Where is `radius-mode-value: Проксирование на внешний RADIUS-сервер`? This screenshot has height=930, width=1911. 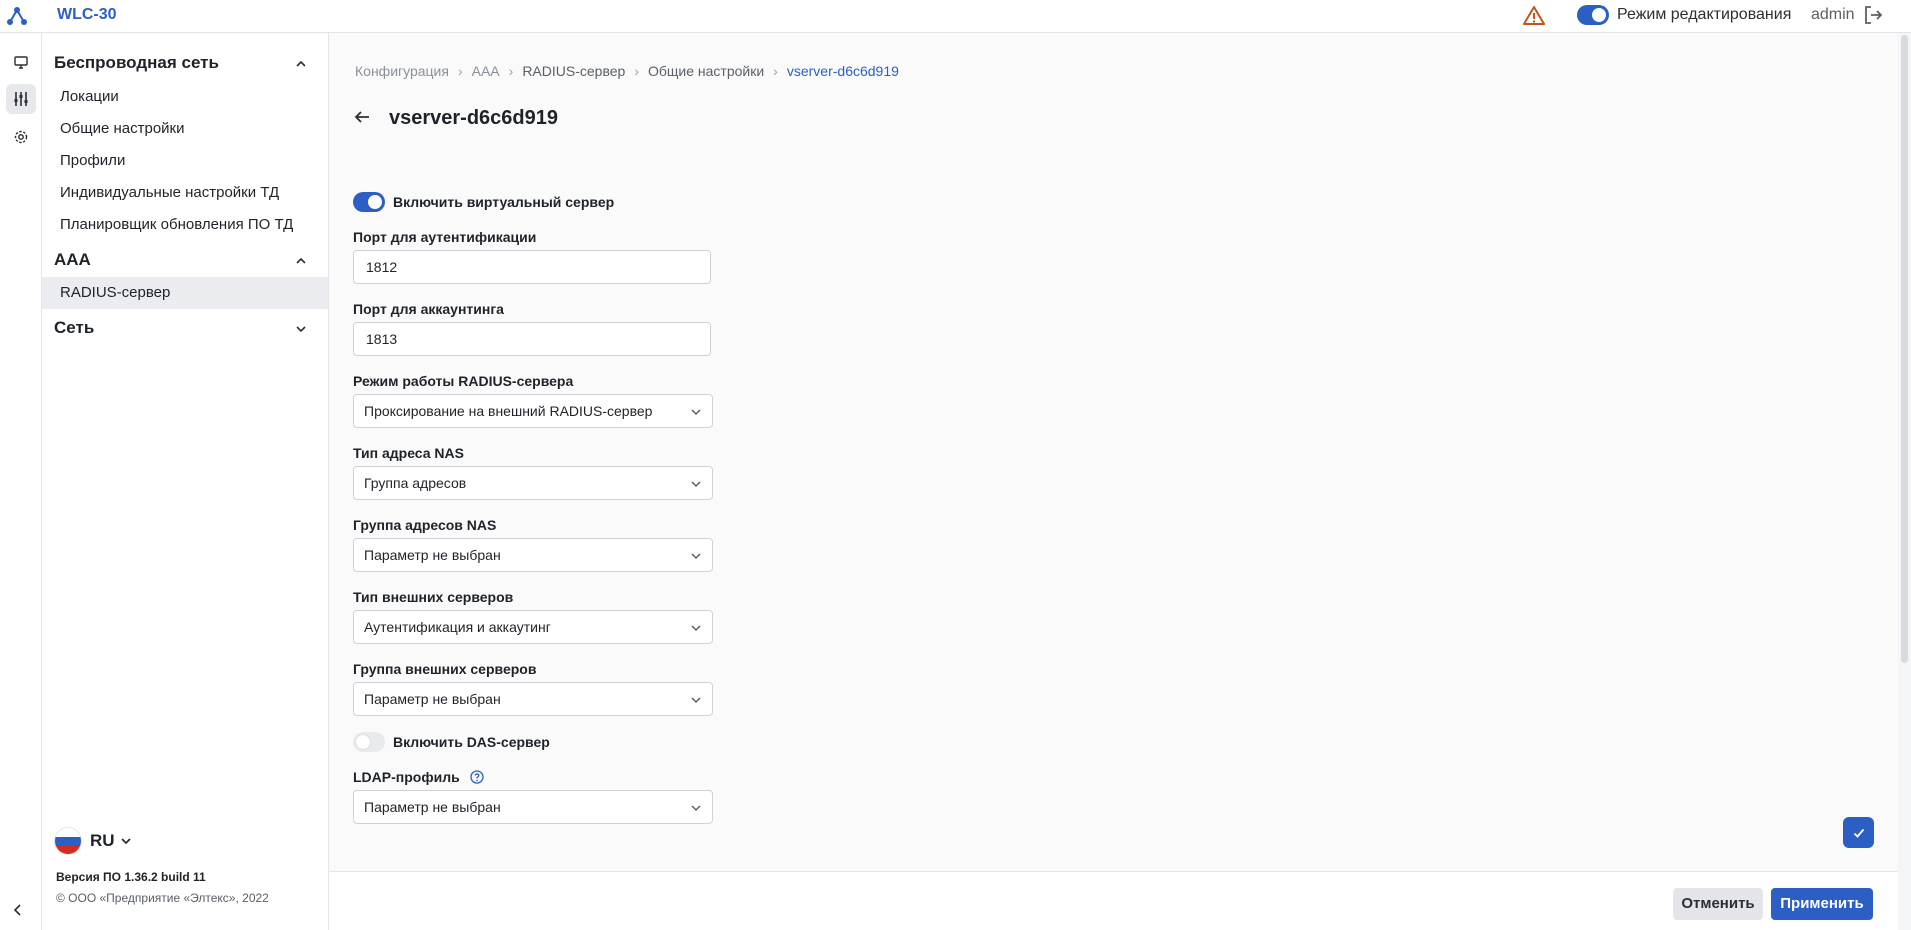
radius-mode-value: Проксирование на внешний RADIUS-сервер is located at coordinates (508, 411).